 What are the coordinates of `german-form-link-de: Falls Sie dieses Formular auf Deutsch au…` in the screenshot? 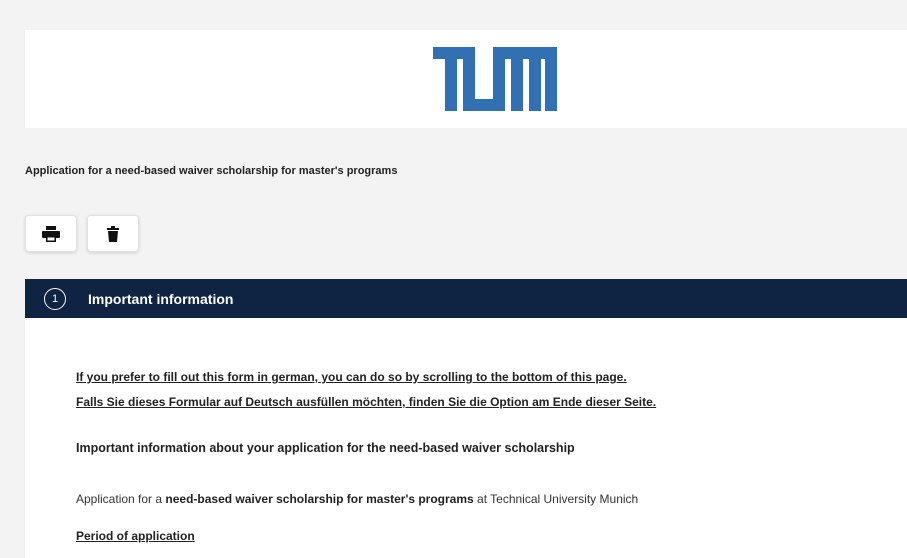 It's located at (366, 402).